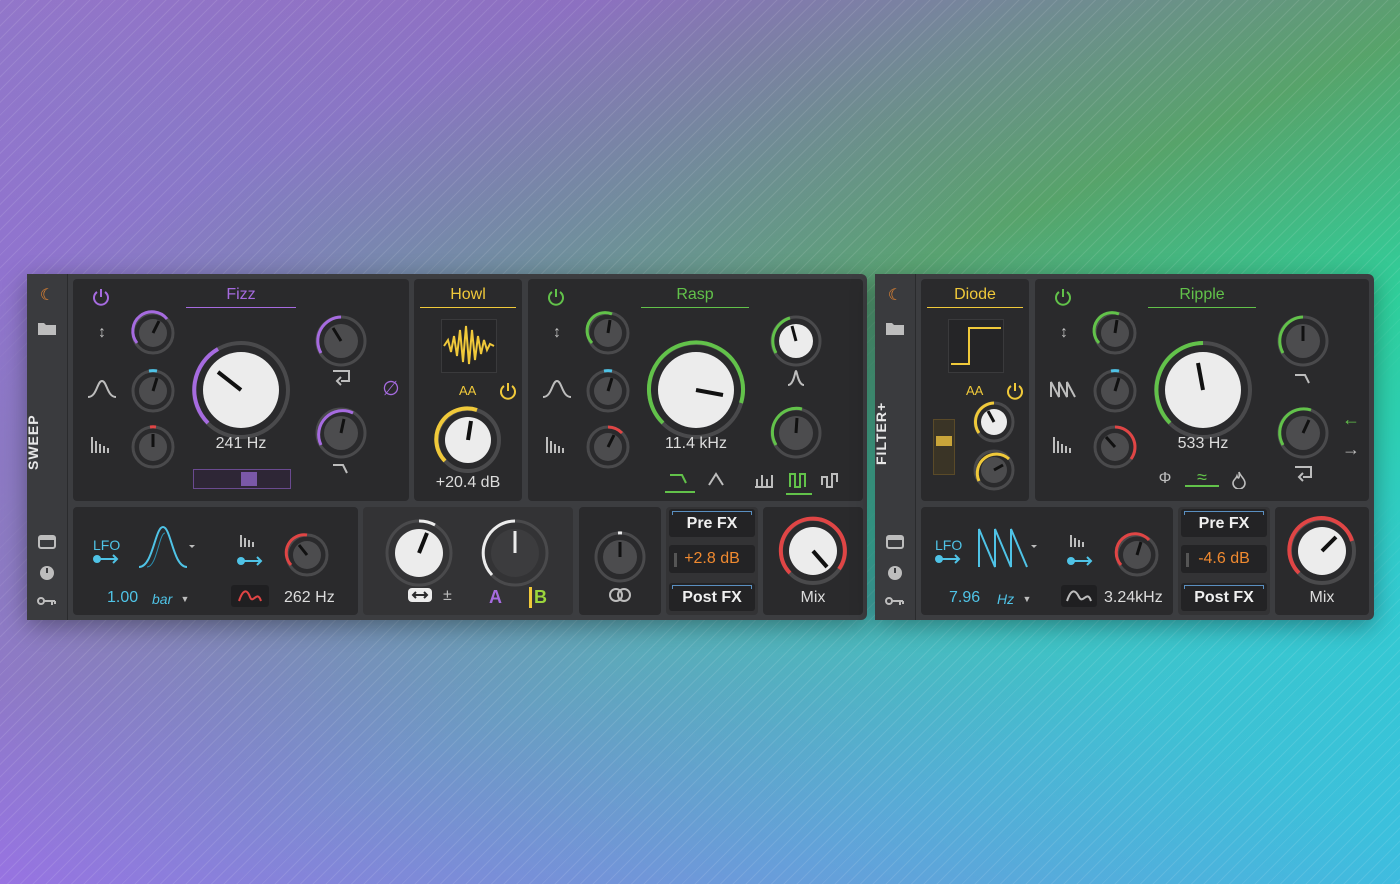 The height and width of the screenshot is (884, 1400). I want to click on plusminus-label: ±, so click(447, 596).